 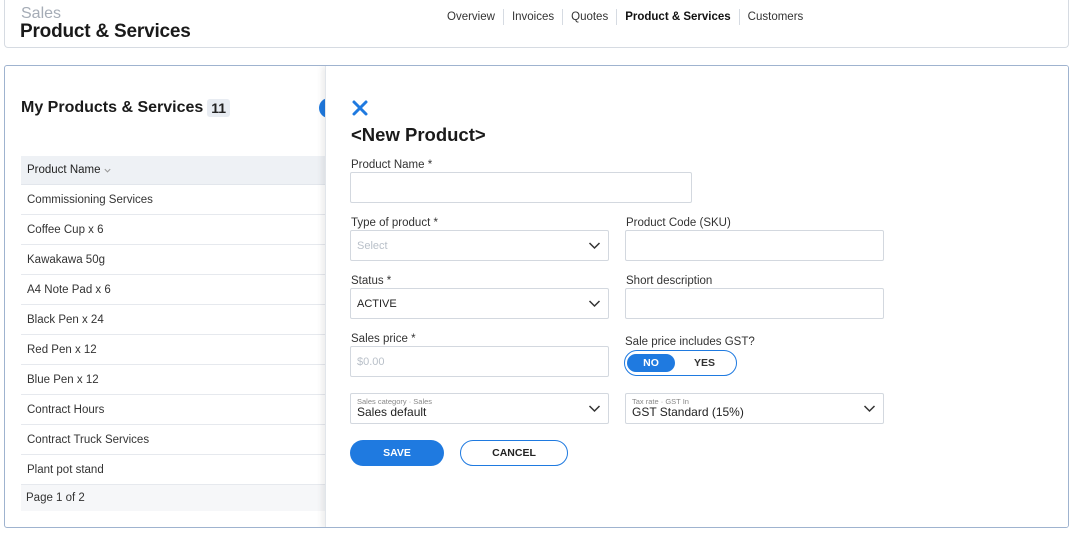 I want to click on table-row: Contract Hours, so click(x=176, y=410).